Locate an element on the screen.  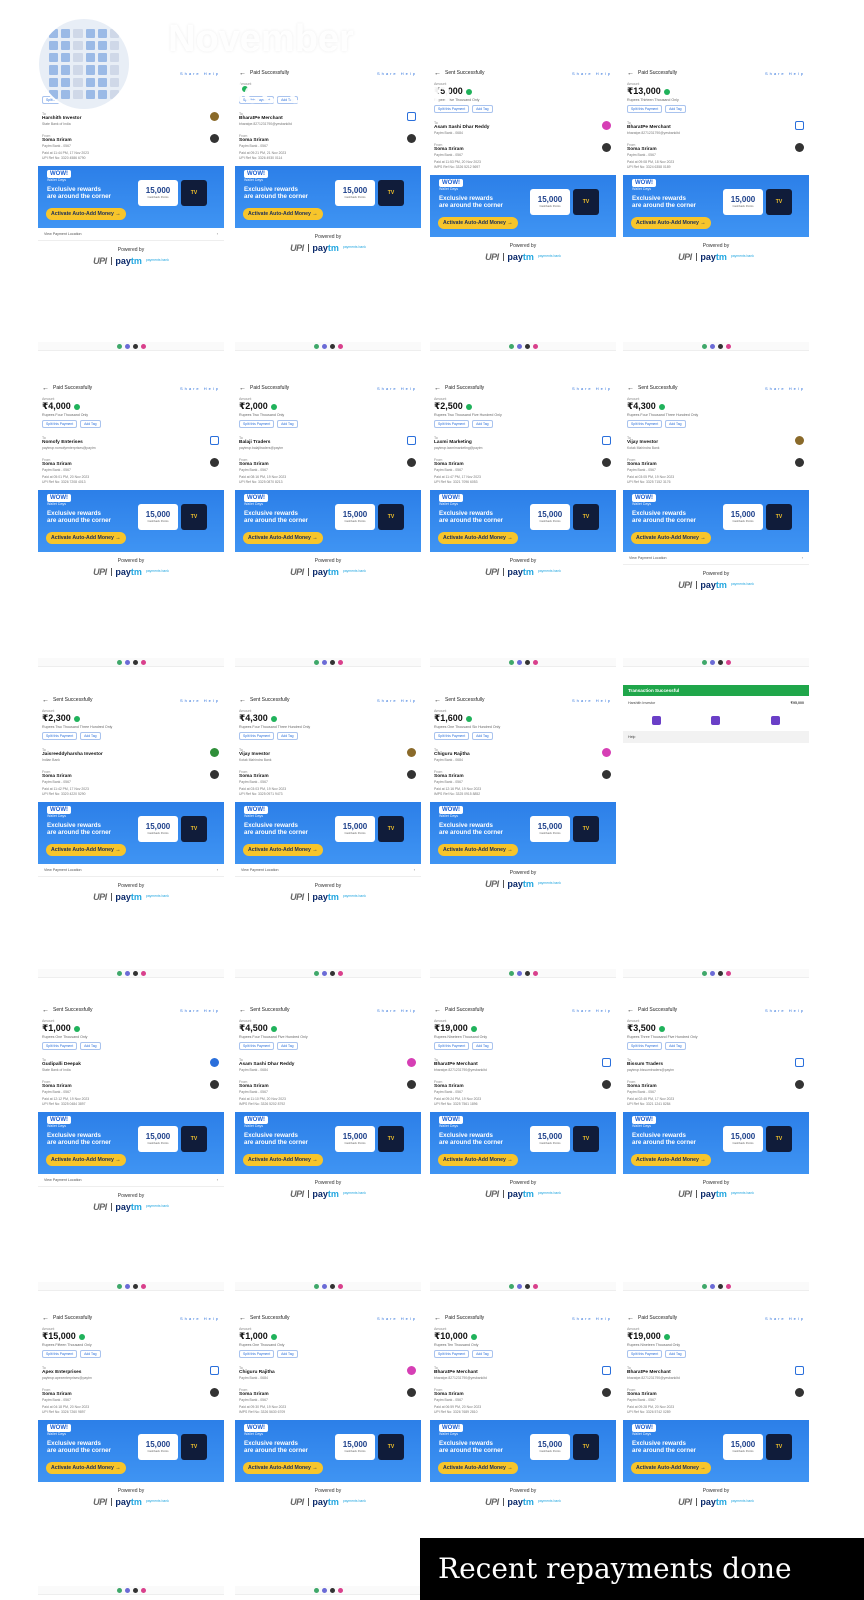
view-history-icon is located at coordinates (775, 720).